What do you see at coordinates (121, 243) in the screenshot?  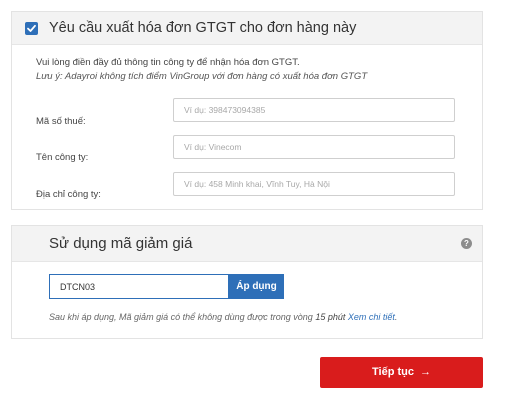 I see `discount-code-title: Sử dụng mã giảm giá` at bounding box center [121, 243].